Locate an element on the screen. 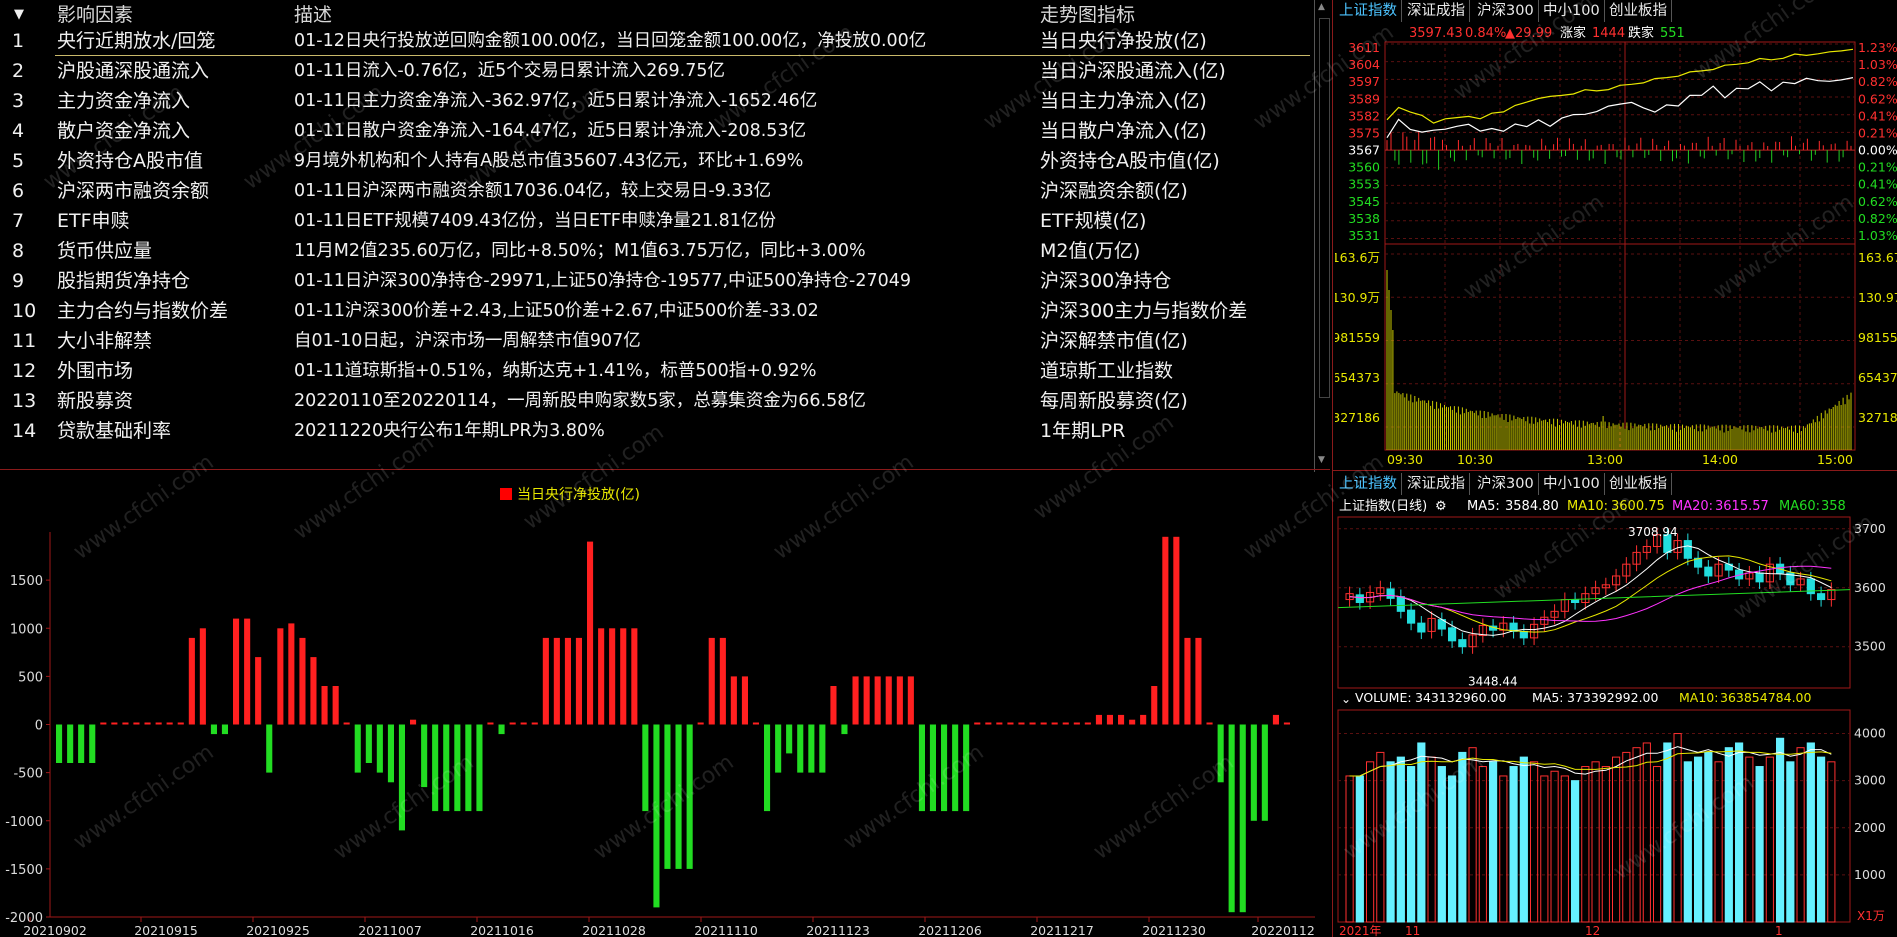  factor-name: 股指期货净持仓 is located at coordinates (124, 281).